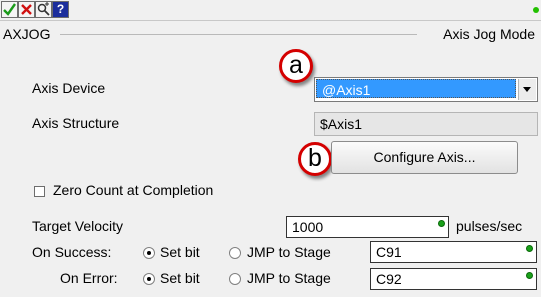 This screenshot has height=297, width=541. What do you see at coordinates (9, 9) in the screenshot?
I see `check-icon` at bounding box center [9, 9].